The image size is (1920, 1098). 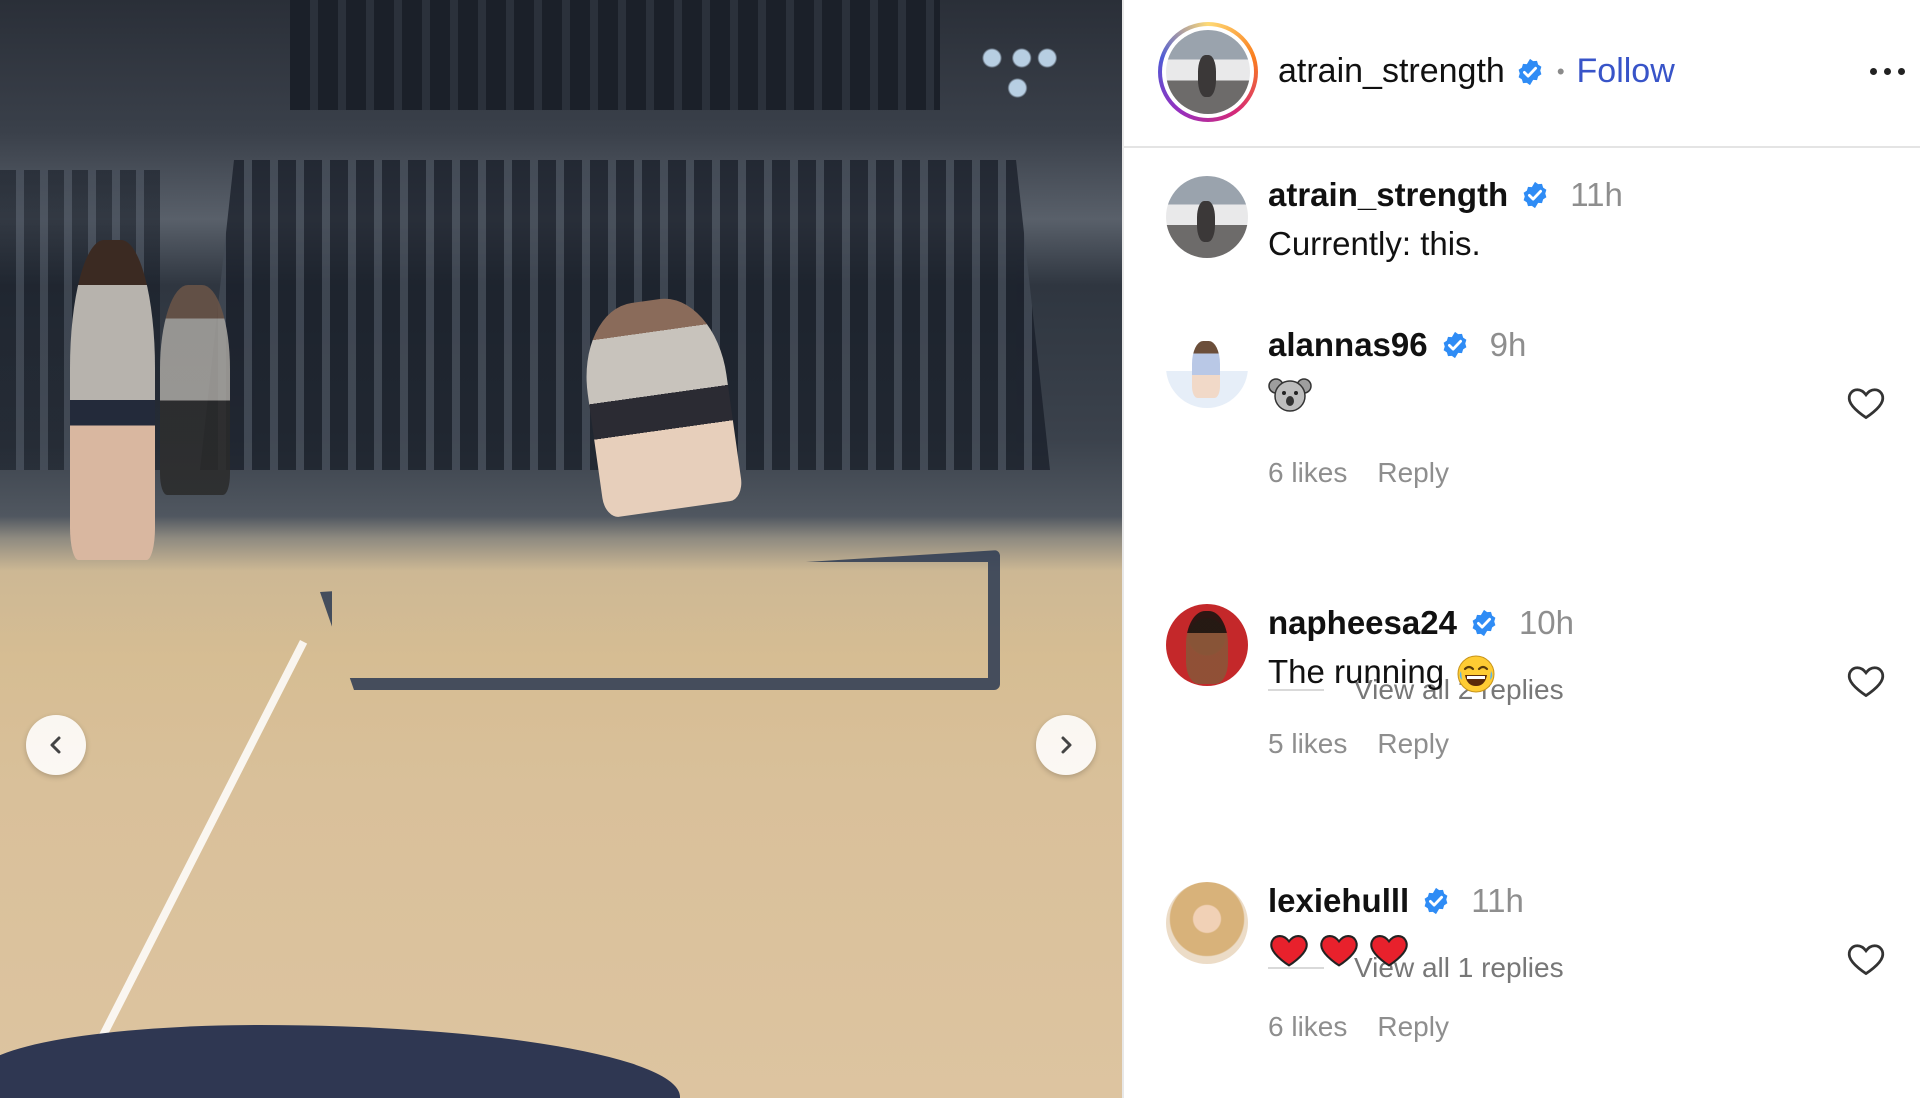 What do you see at coordinates (1356, 671) in the screenshot?
I see `comment-text: The running` at bounding box center [1356, 671].